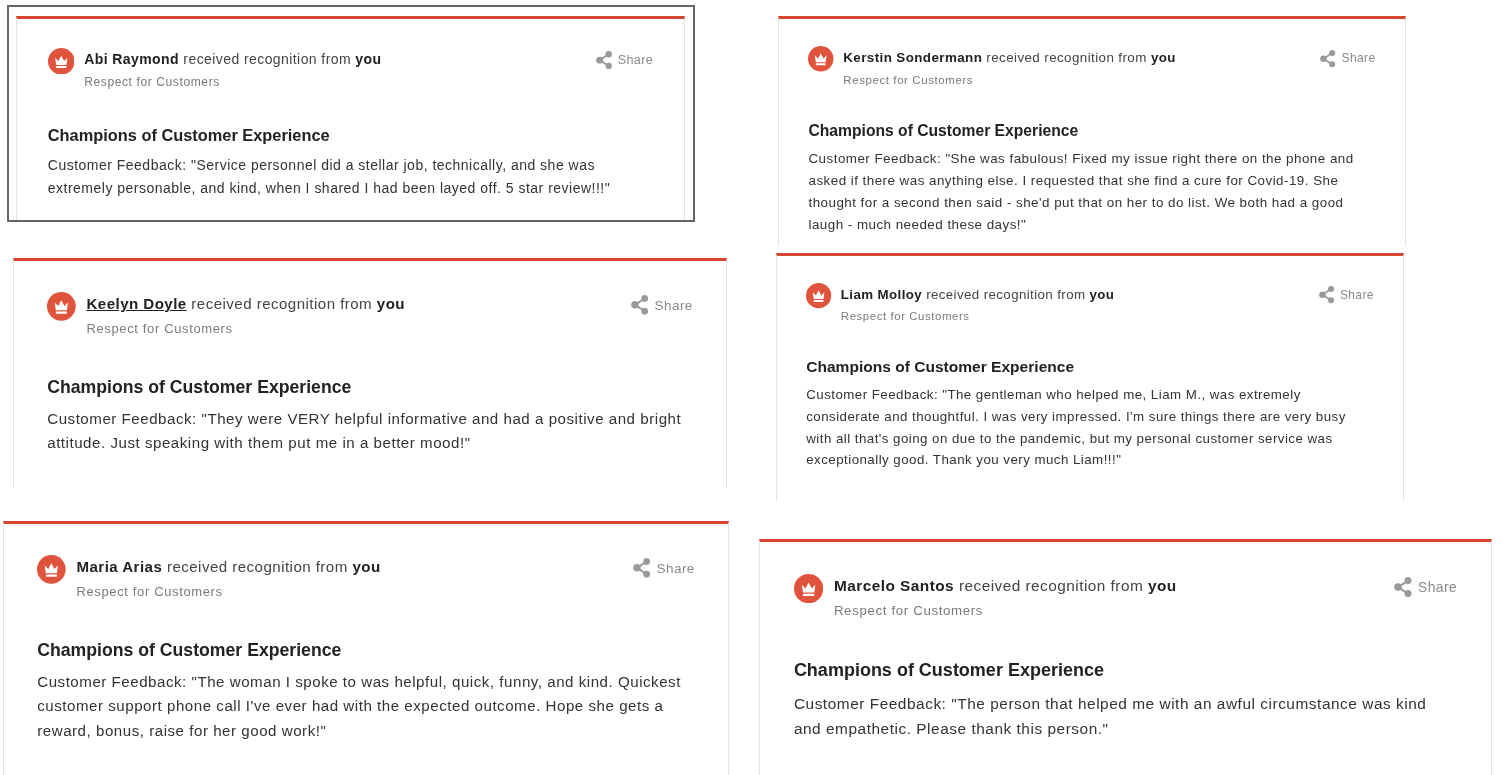 The height and width of the screenshot is (775, 1503). Describe the element at coordinates (136, 304) in the screenshot. I see `recipient-link: Keelyn Doyle` at that location.